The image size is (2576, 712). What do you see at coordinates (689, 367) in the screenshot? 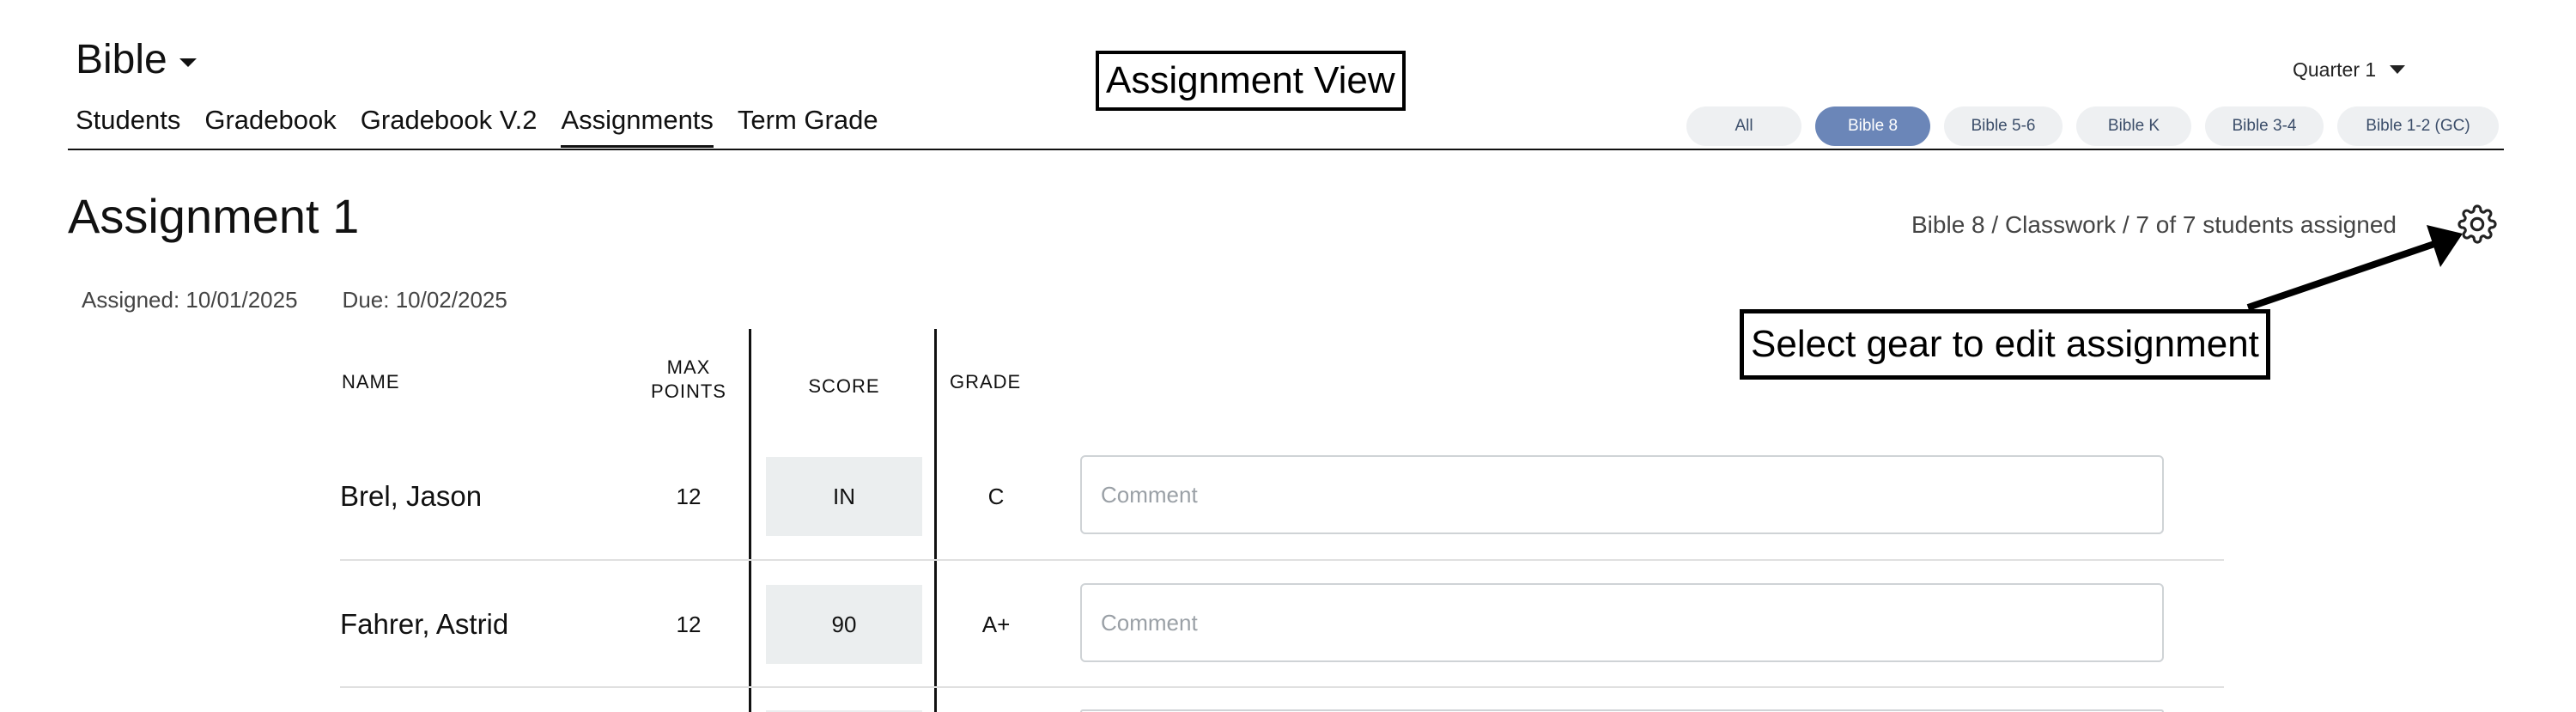
I see `header-max-points-line1: MAX` at bounding box center [689, 367].